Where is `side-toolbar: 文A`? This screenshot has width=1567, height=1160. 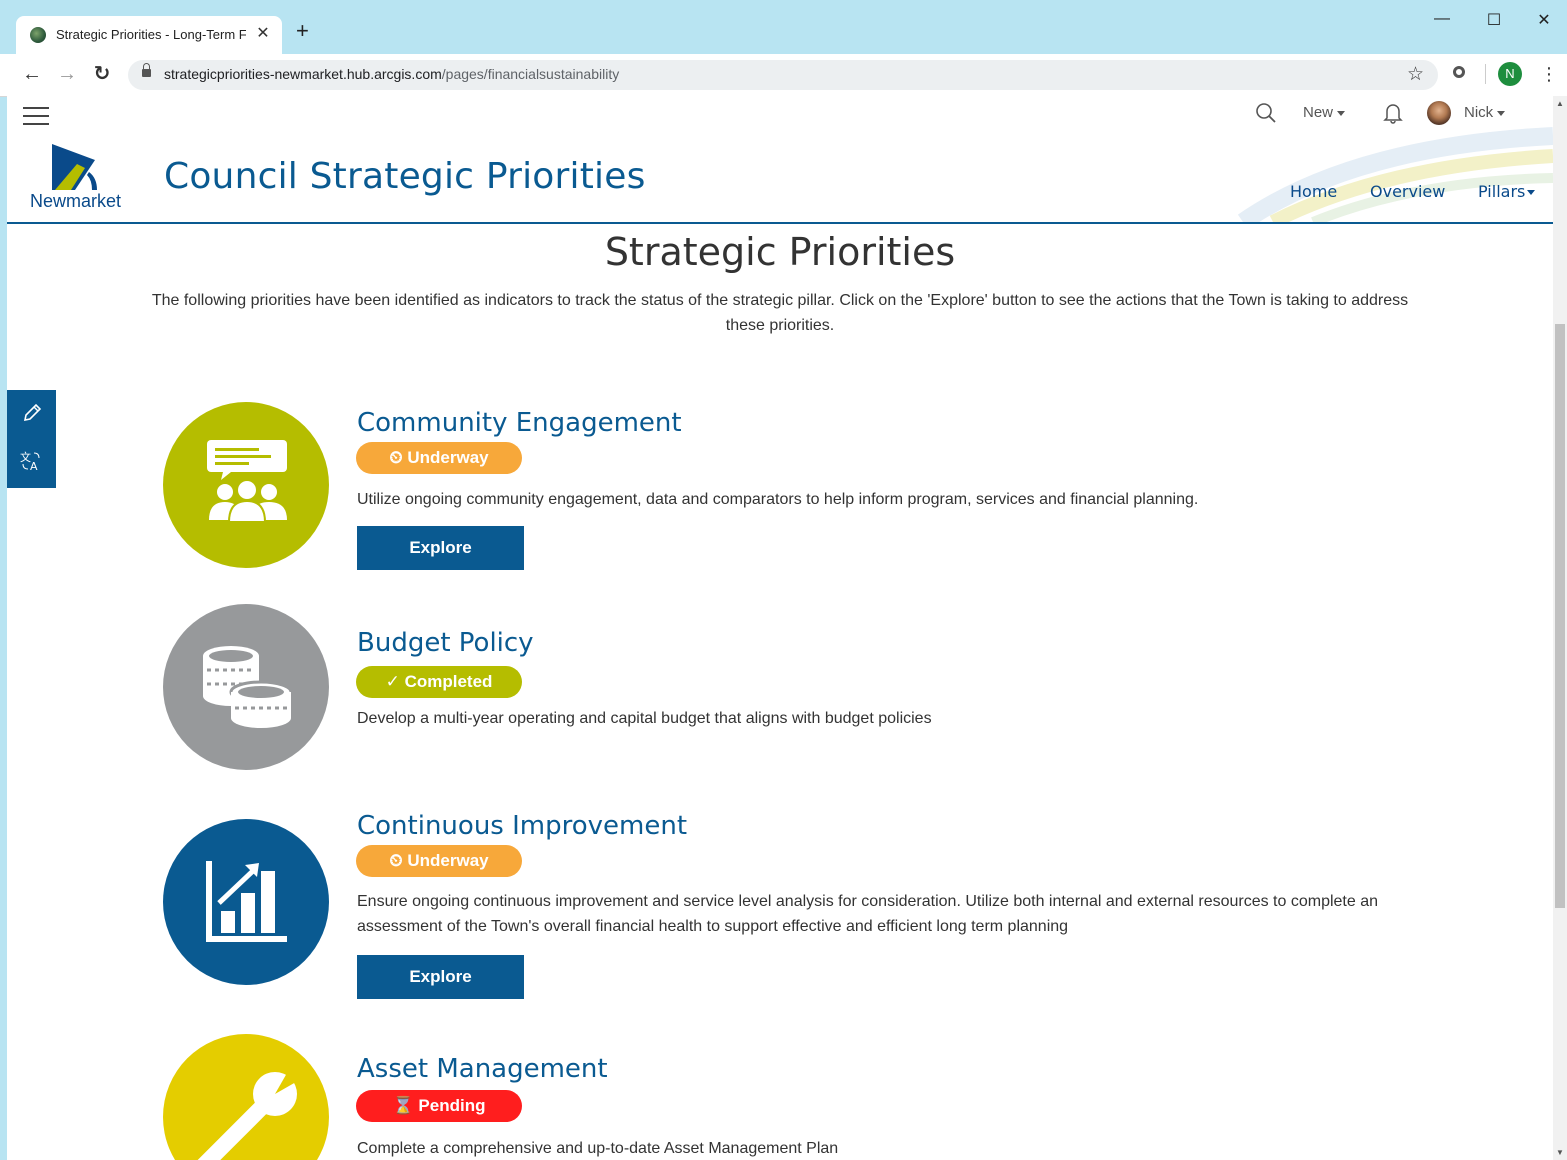
side-toolbar: 文A is located at coordinates (31, 439).